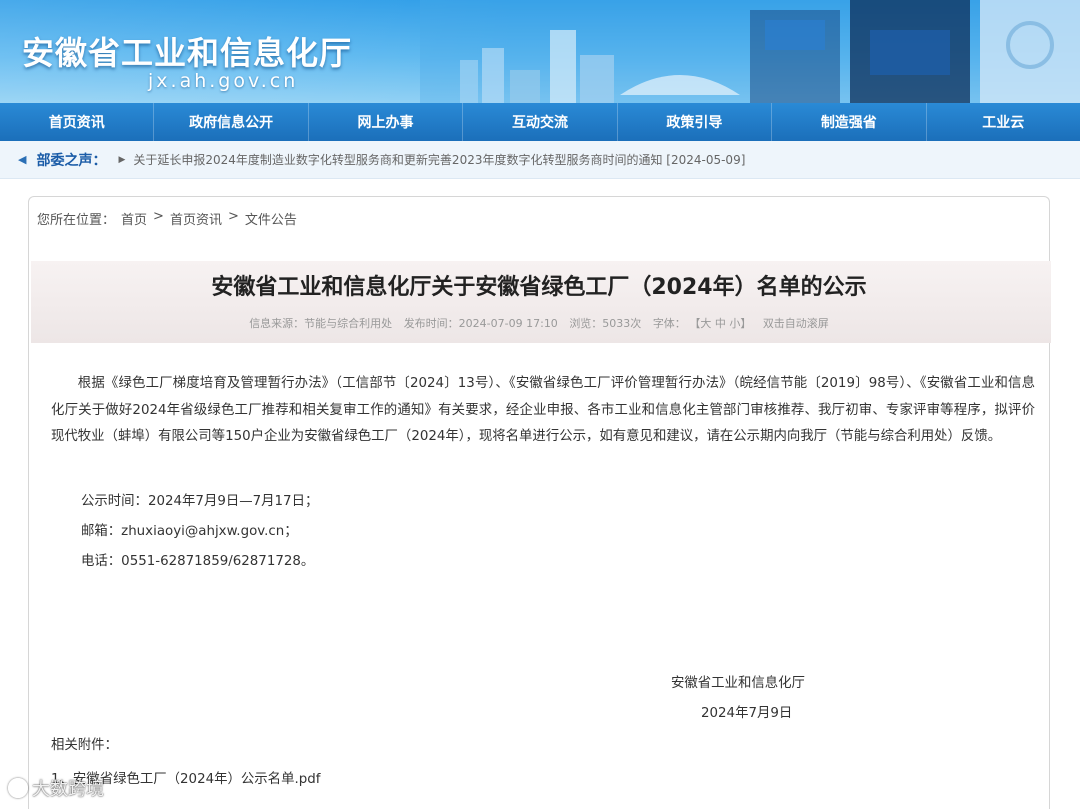  I want to click on font-small-button: 小, so click(734, 323).